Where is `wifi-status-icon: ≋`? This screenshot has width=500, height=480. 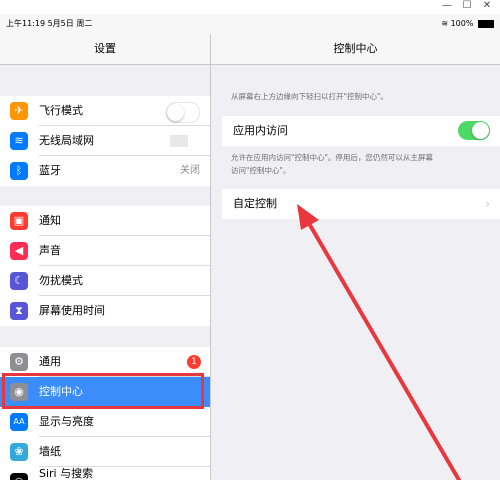 wifi-status-icon: ≋ is located at coordinates (446, 23).